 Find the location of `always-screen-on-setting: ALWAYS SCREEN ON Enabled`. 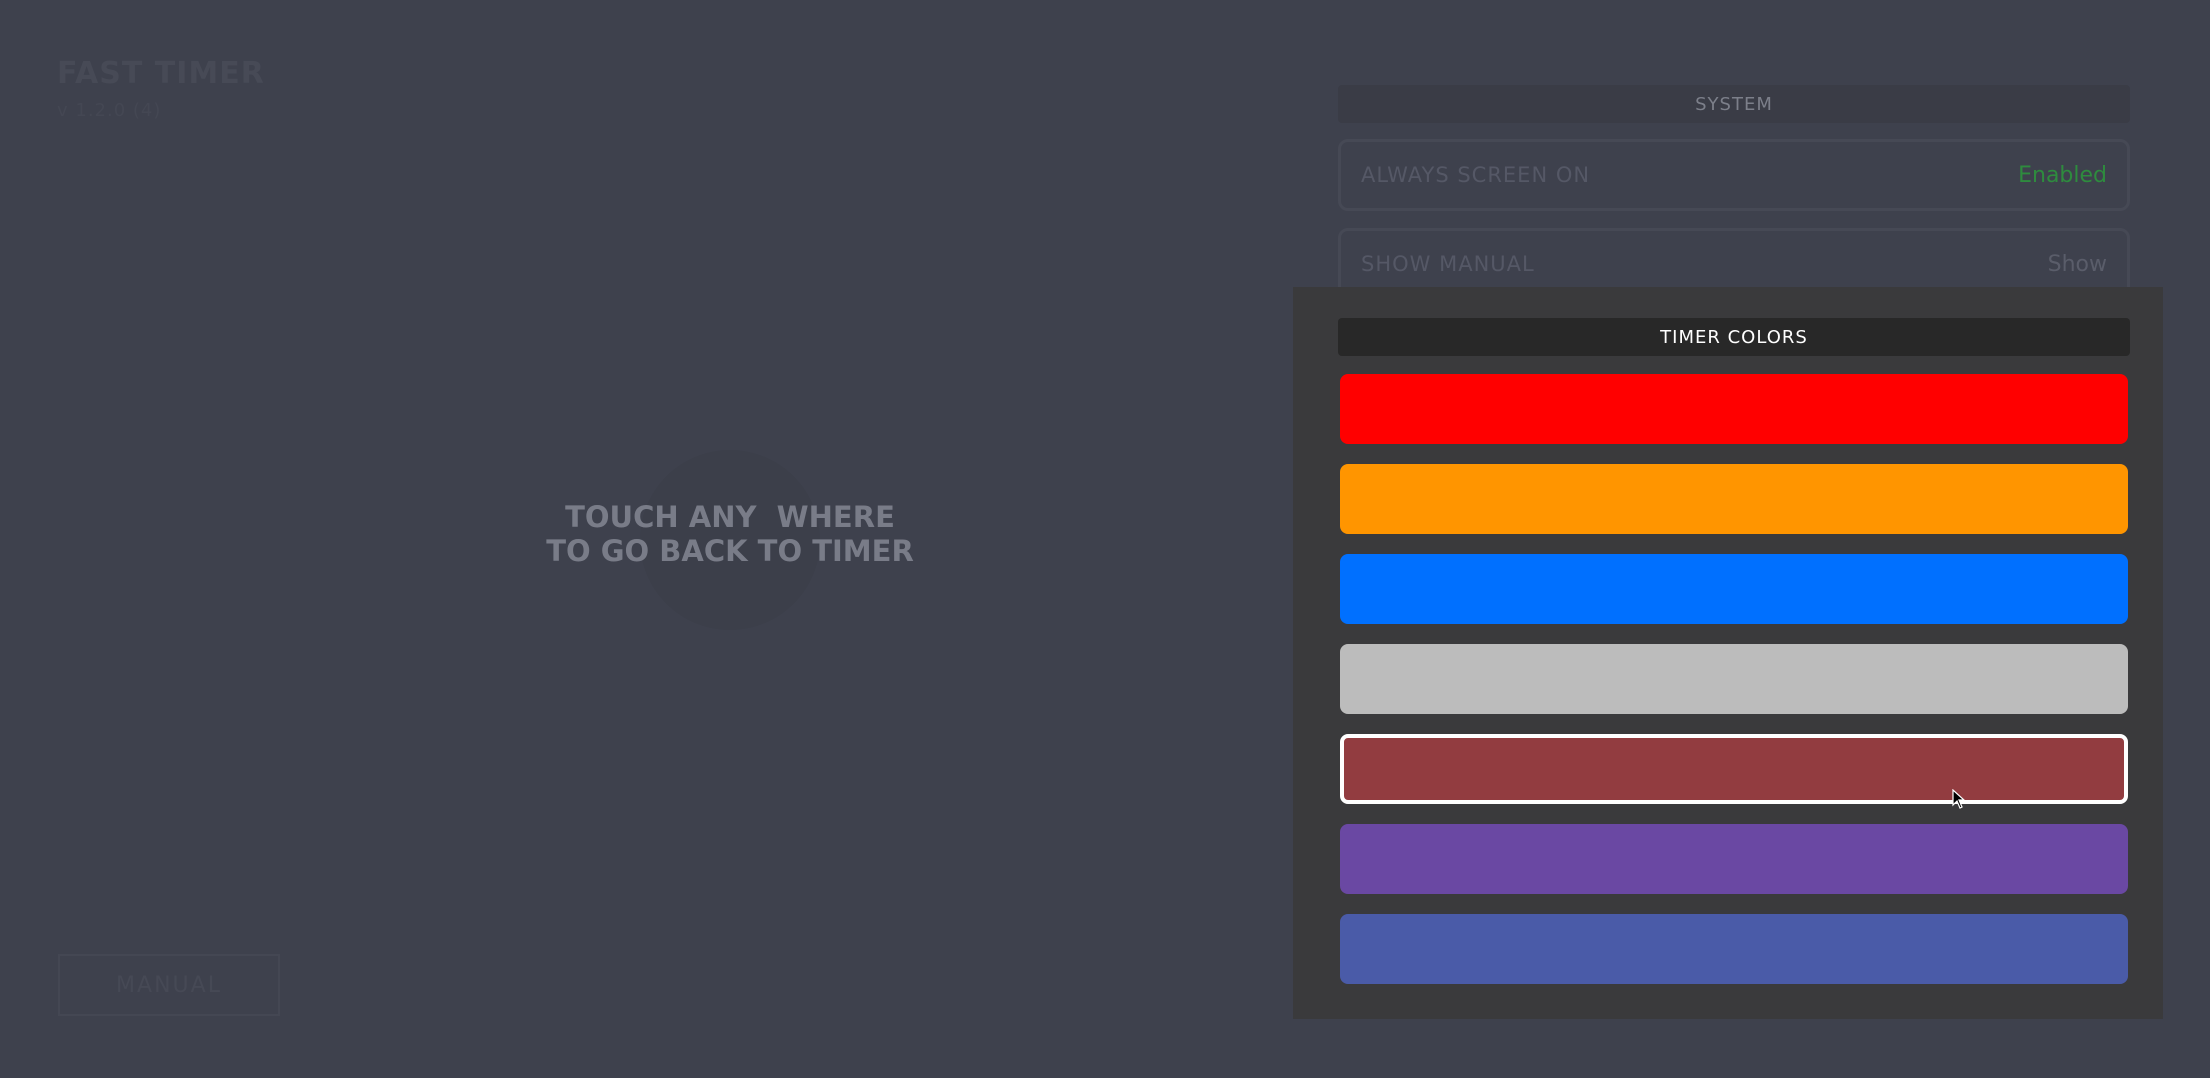

always-screen-on-setting: ALWAYS SCREEN ON Enabled is located at coordinates (1734, 175).